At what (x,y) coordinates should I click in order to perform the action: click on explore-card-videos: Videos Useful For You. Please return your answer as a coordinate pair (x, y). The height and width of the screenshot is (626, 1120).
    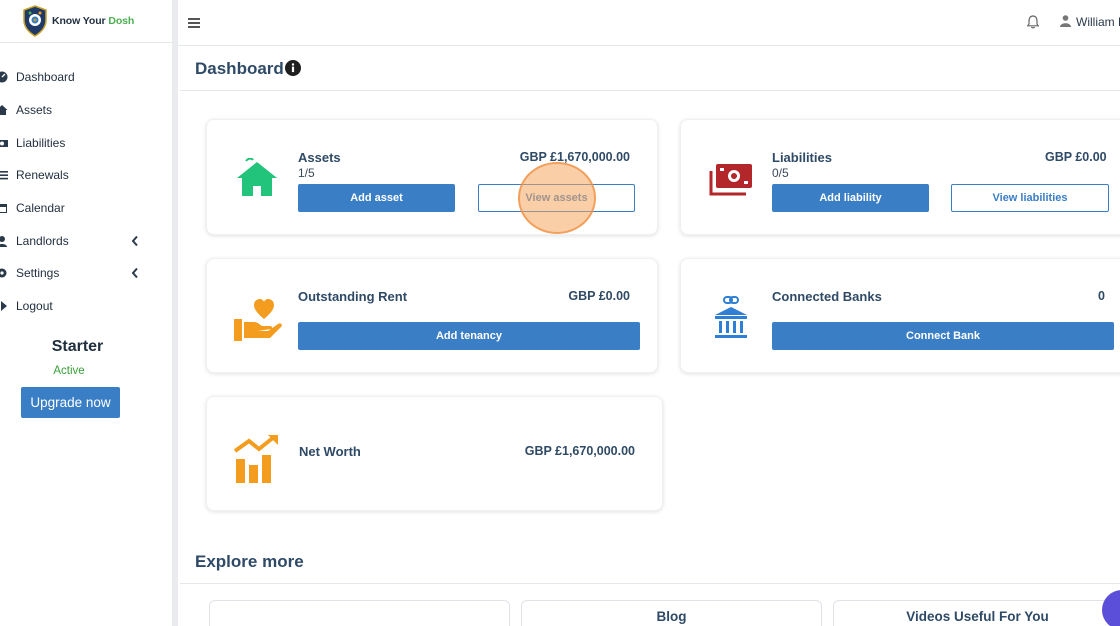
    Looking at the image, I should click on (976, 613).